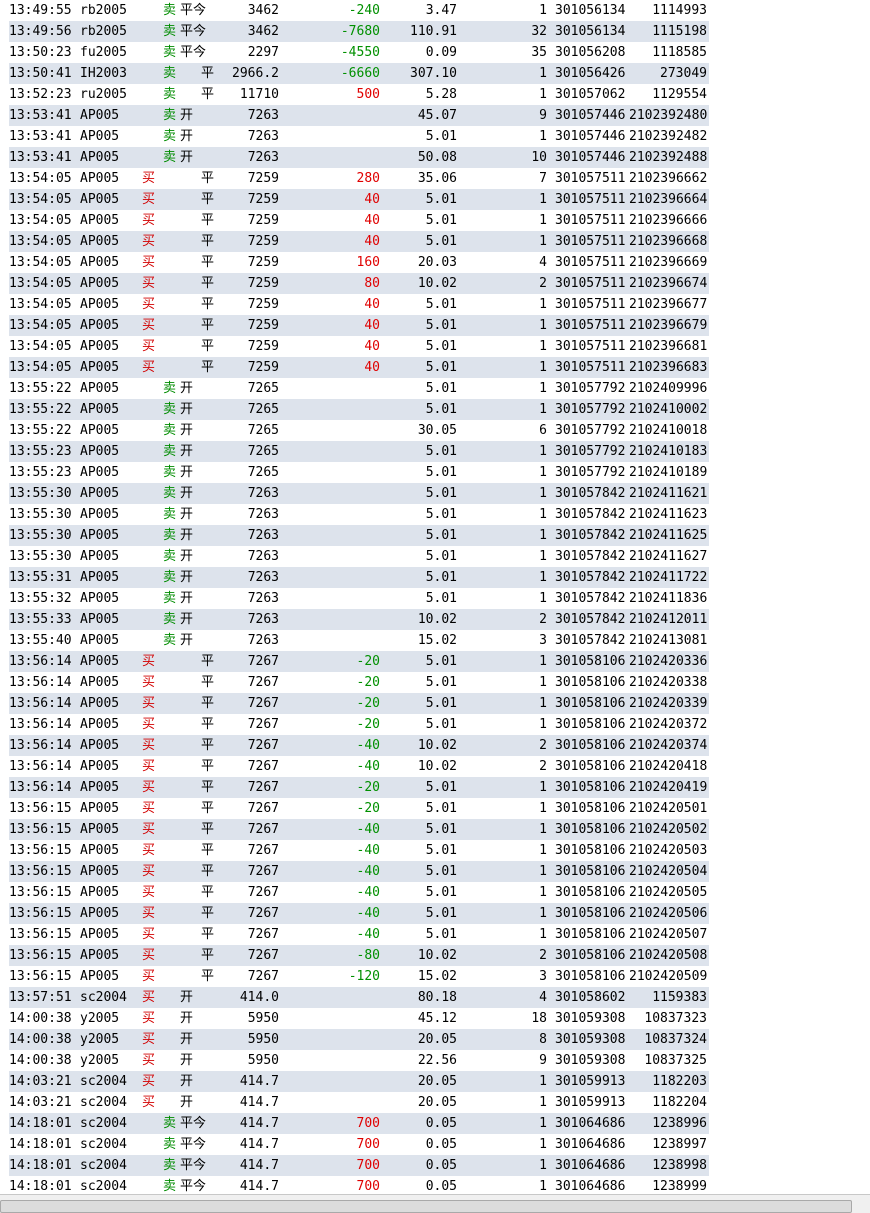 The image size is (870, 1213). What do you see at coordinates (40, 325) in the screenshot?
I see `trade-time: 13:54:05` at bounding box center [40, 325].